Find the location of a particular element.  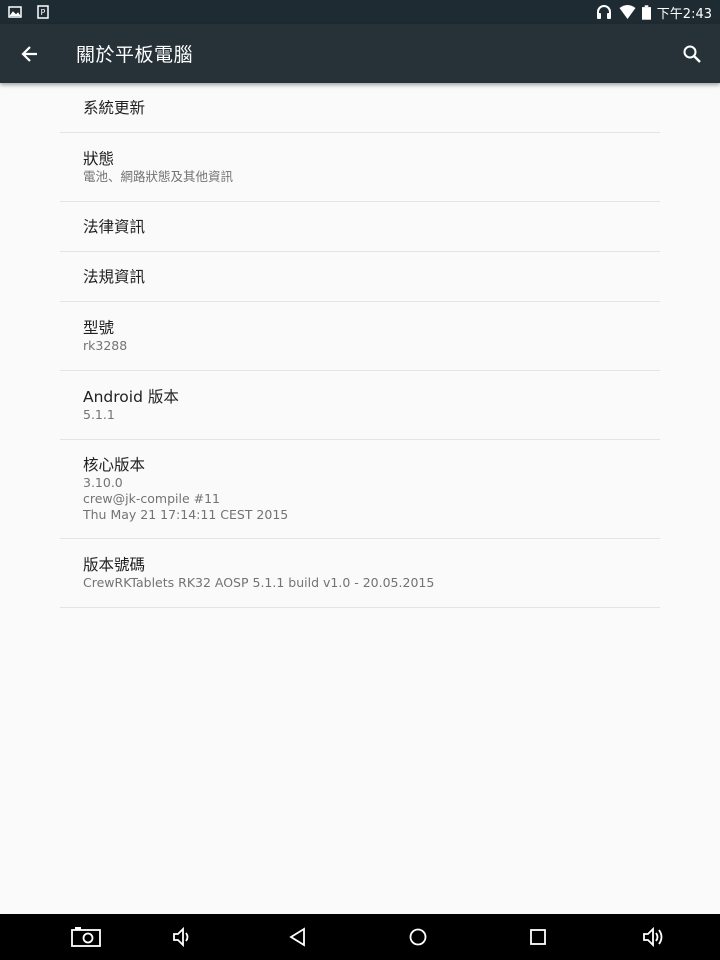

volume-down-icon is located at coordinates (181, 937).